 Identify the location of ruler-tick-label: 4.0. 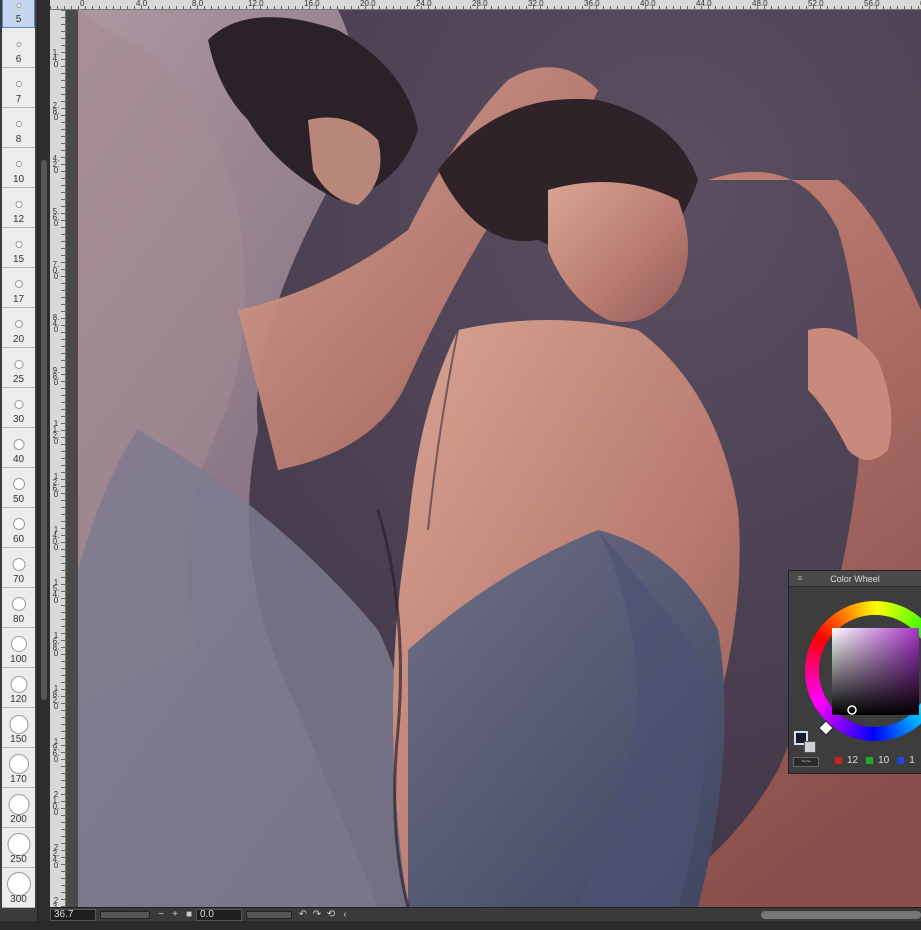
(142, 4).